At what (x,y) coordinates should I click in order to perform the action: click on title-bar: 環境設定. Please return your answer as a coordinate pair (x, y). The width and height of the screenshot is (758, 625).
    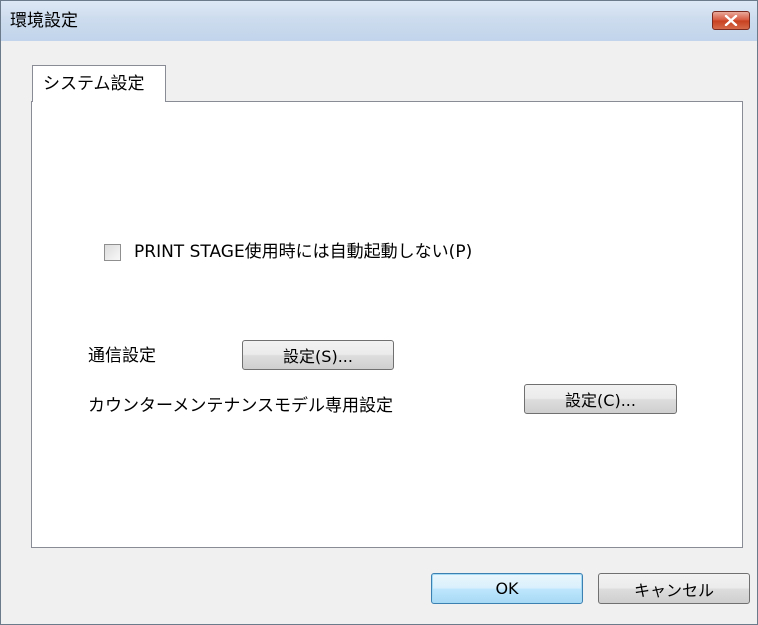
    Looking at the image, I should click on (379, 21).